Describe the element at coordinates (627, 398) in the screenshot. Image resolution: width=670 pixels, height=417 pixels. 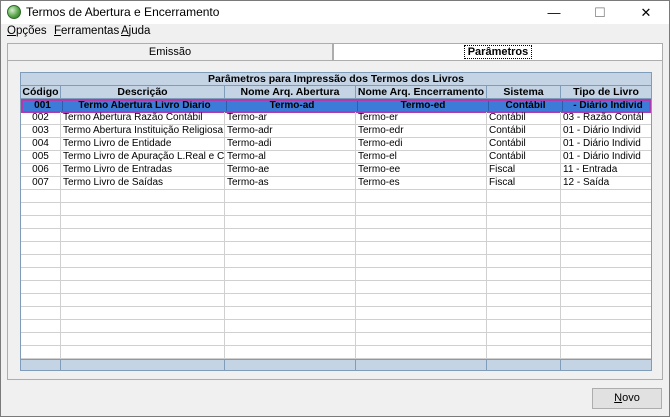
I see `novo-button: Novo` at that location.